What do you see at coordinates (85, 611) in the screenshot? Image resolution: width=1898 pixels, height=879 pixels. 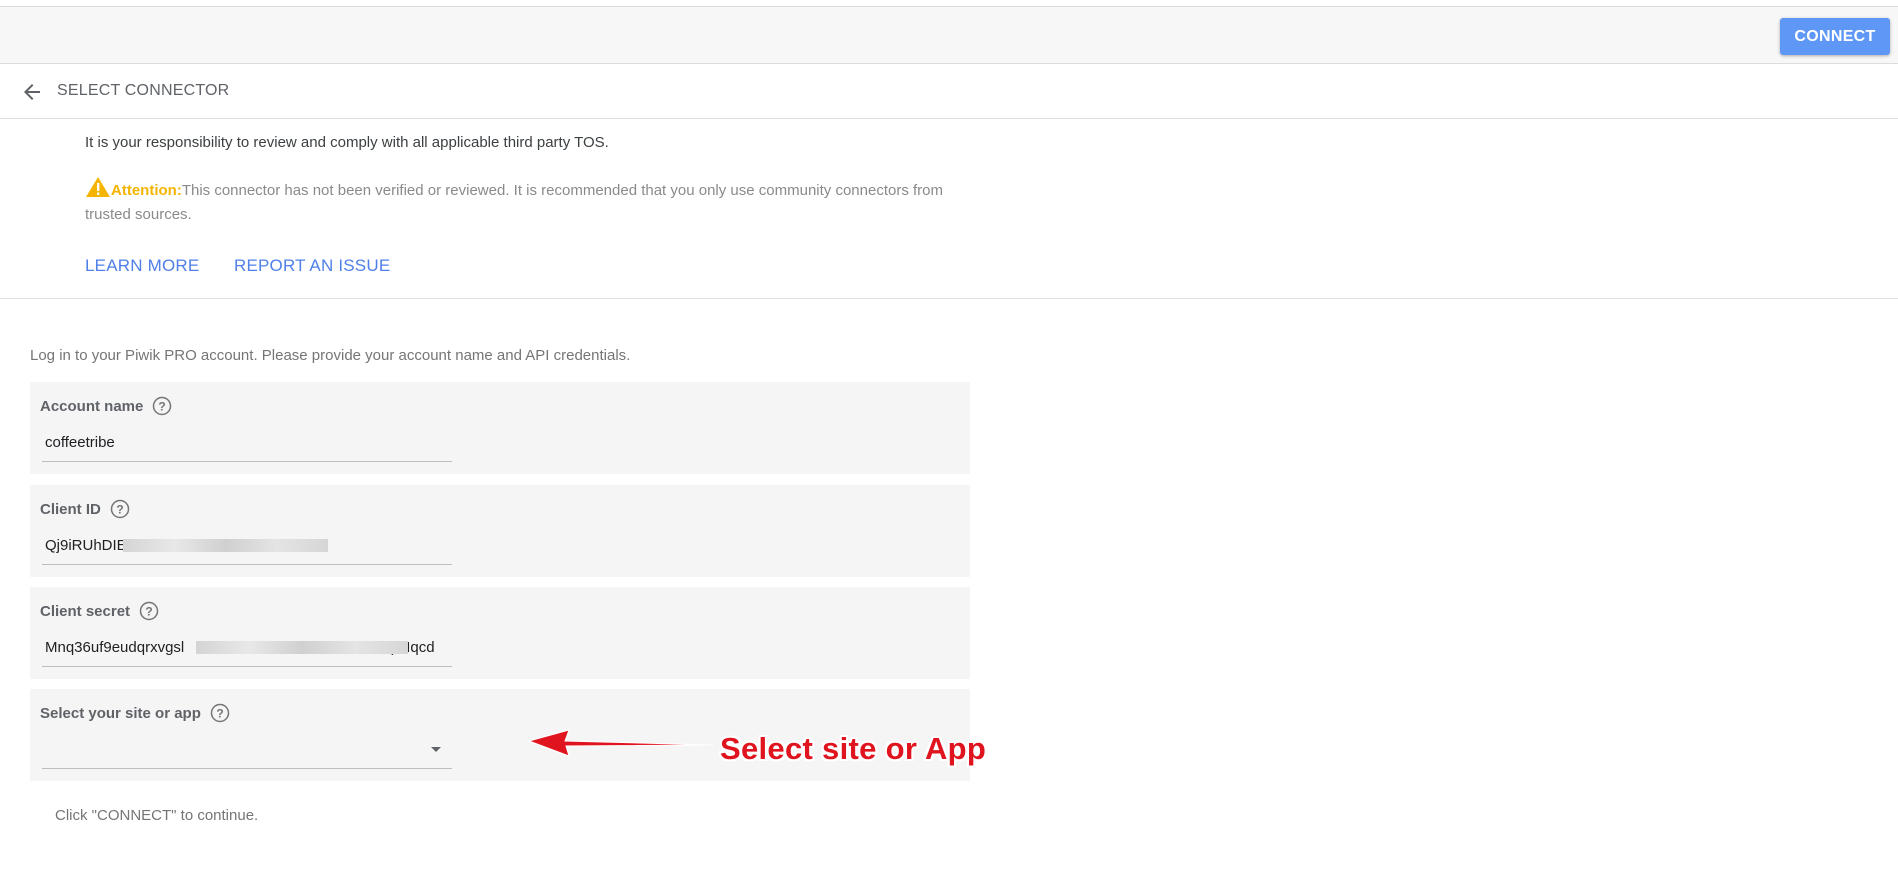 I see `client-secret-label-text: Client secret` at bounding box center [85, 611].